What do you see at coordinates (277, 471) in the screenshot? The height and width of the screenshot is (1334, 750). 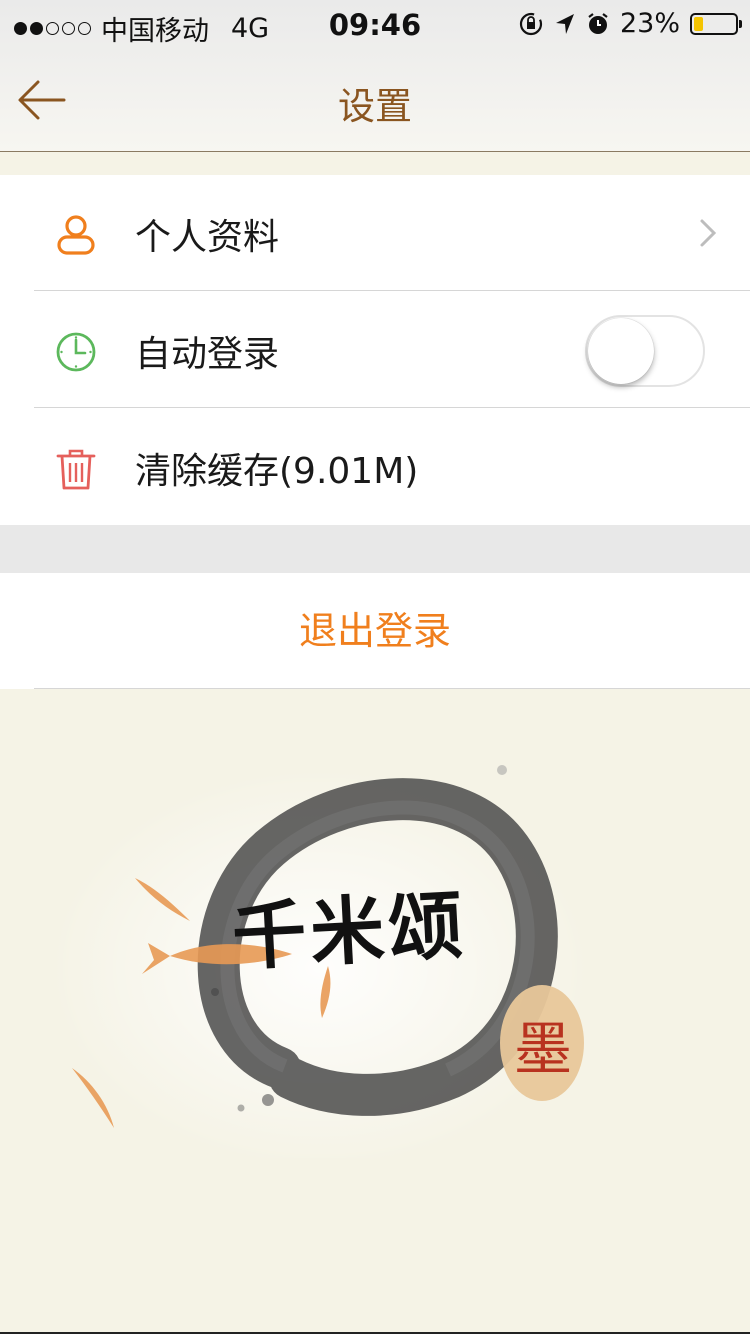 I see `settings-item-label: 清除缓存(9.01M)` at bounding box center [277, 471].